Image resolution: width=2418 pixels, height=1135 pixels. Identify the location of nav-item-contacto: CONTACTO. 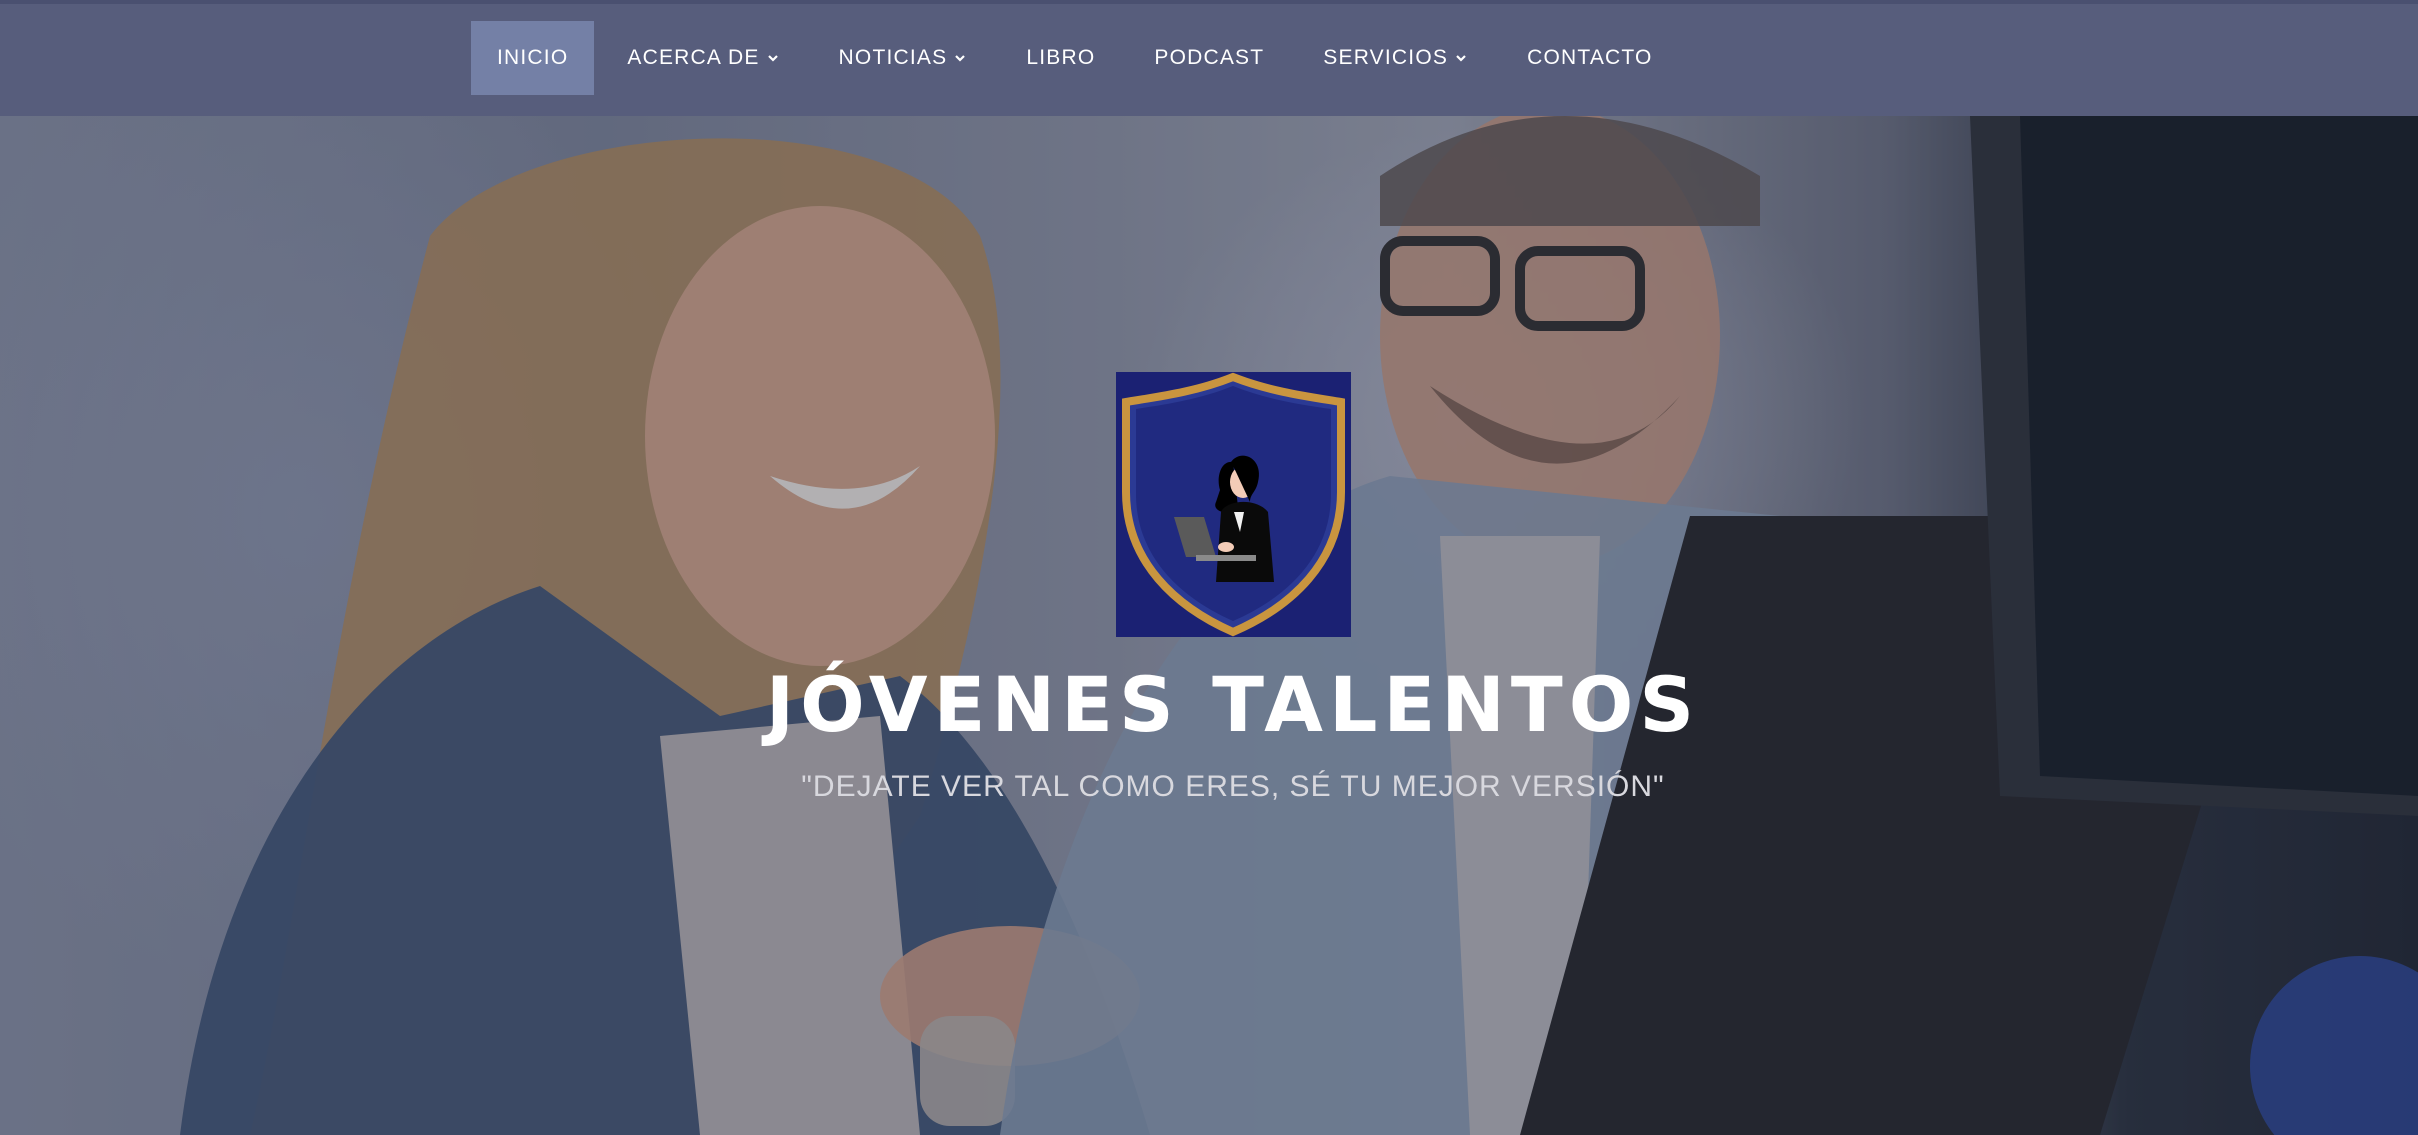
(1590, 58).